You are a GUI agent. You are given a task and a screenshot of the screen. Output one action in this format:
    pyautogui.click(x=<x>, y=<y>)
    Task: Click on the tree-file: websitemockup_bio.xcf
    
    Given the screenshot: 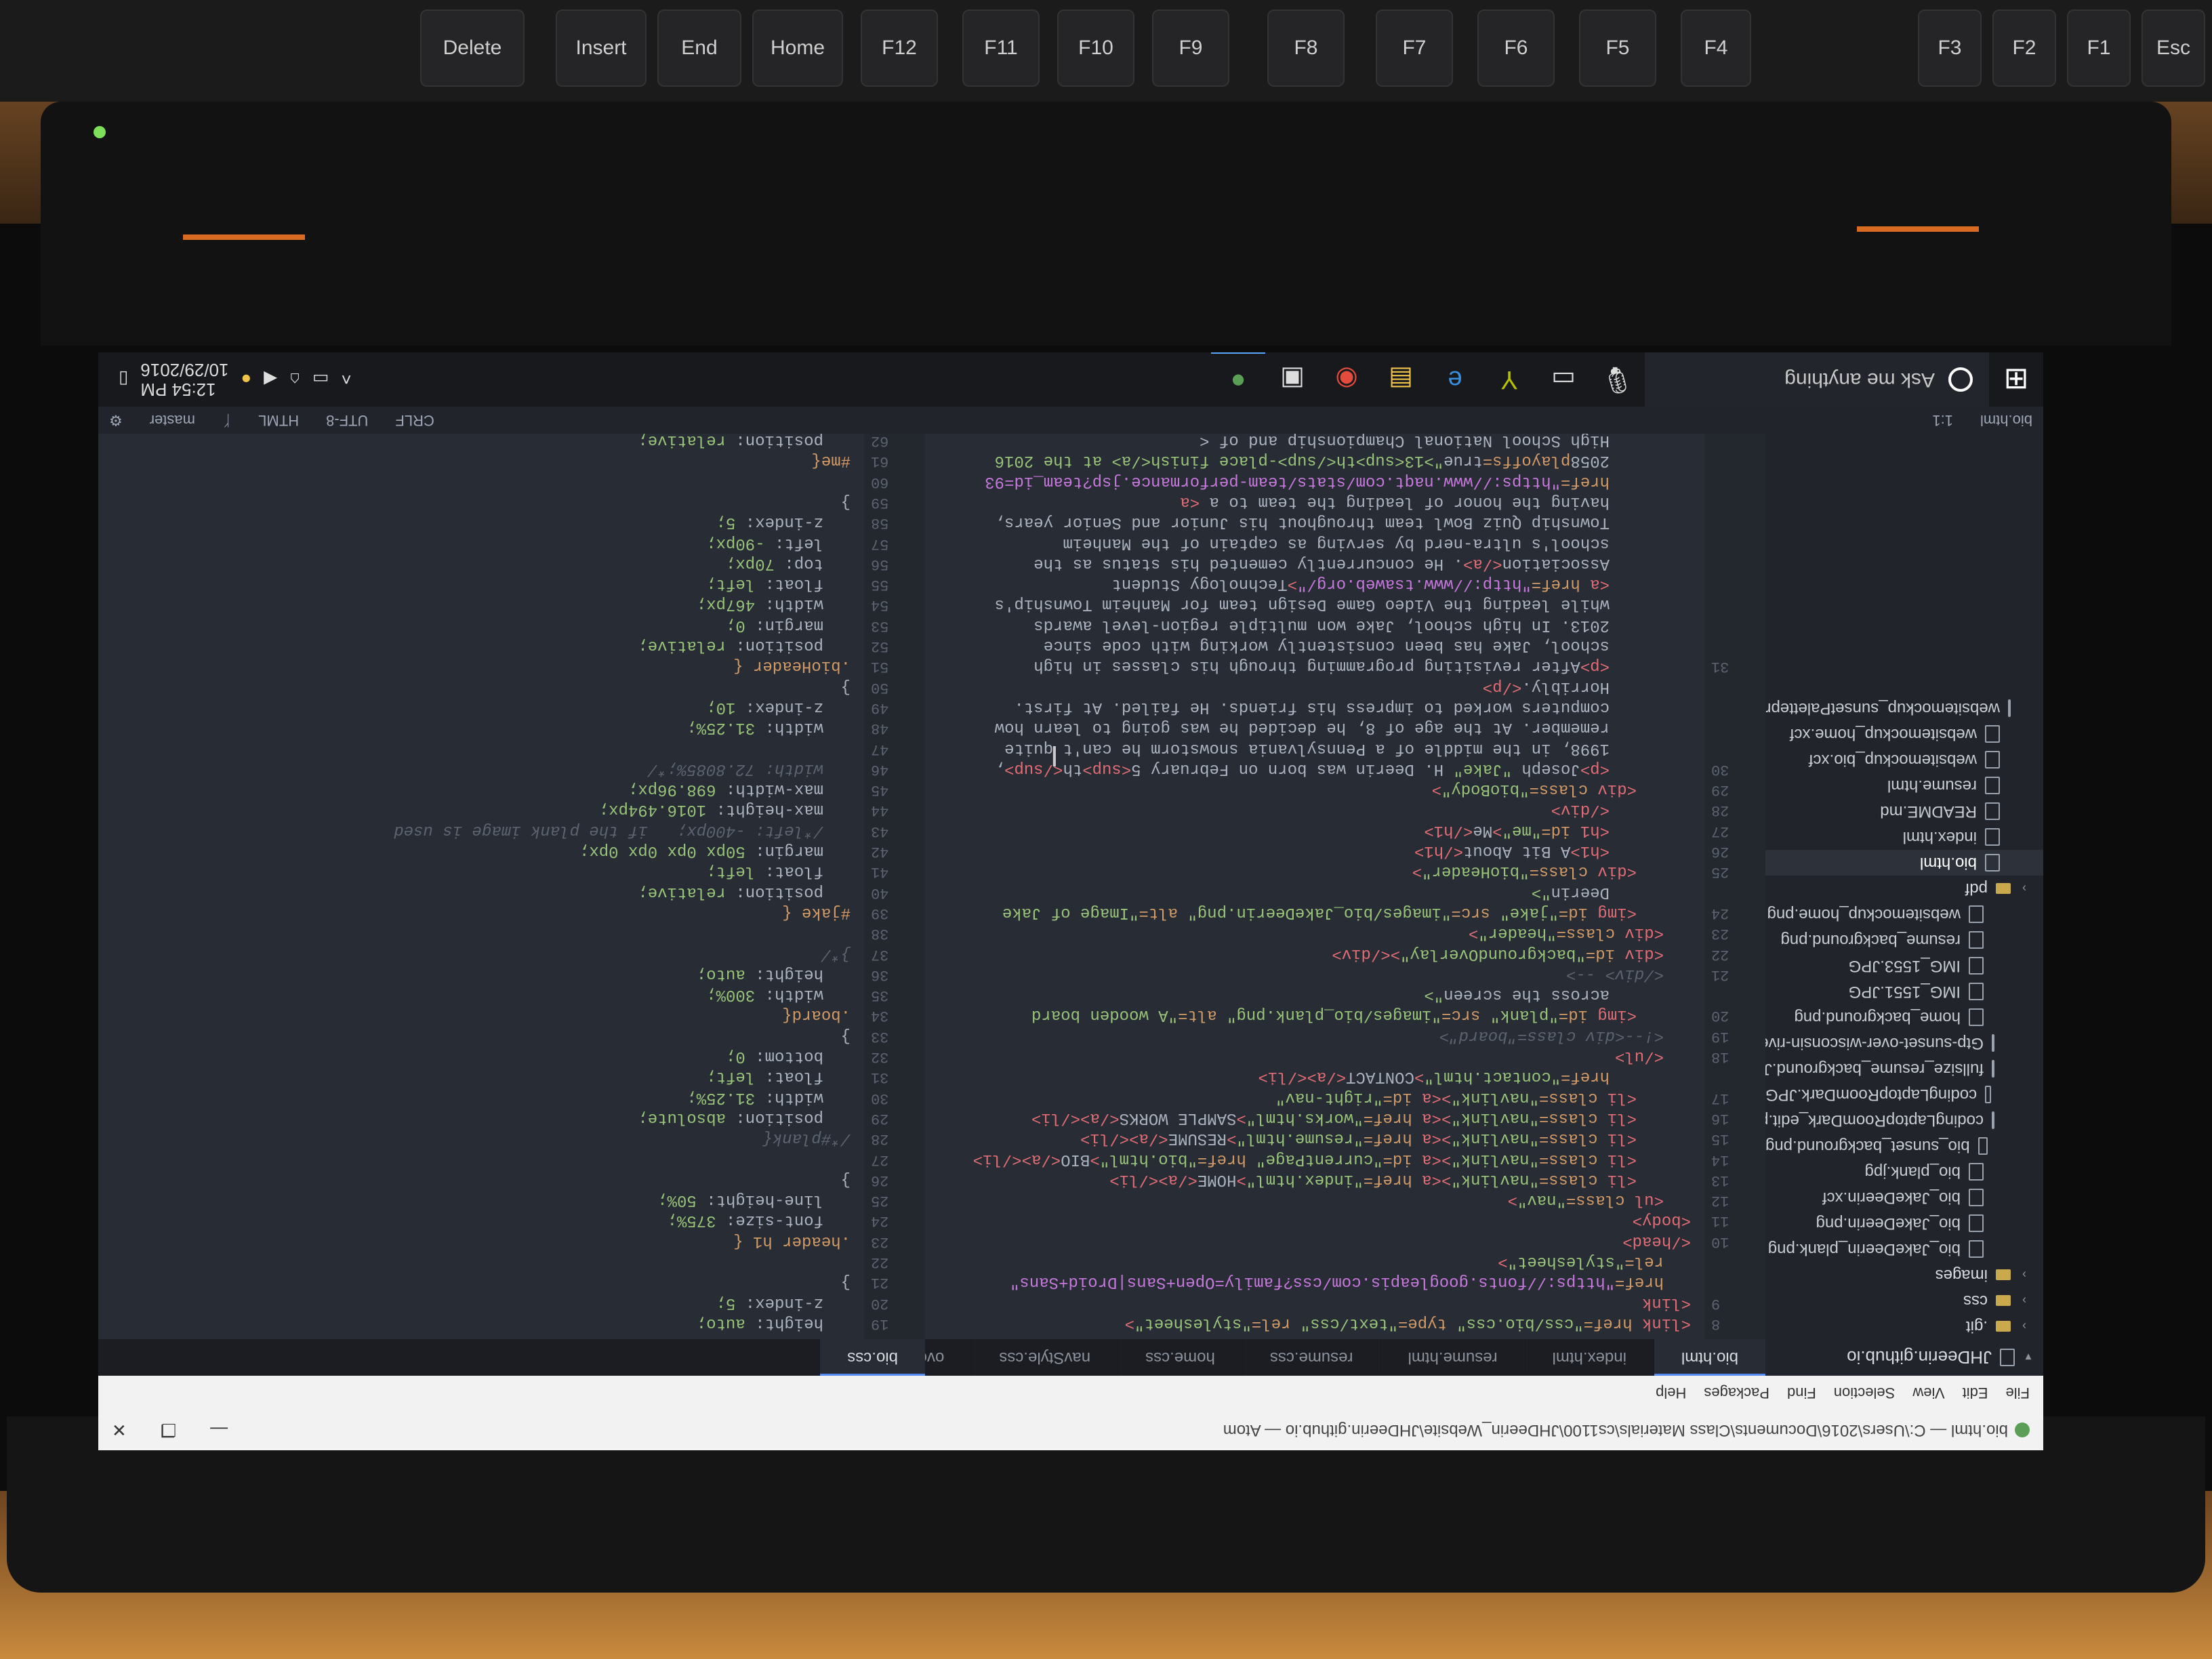 What is the action you would take?
    pyautogui.click(x=1904, y=760)
    